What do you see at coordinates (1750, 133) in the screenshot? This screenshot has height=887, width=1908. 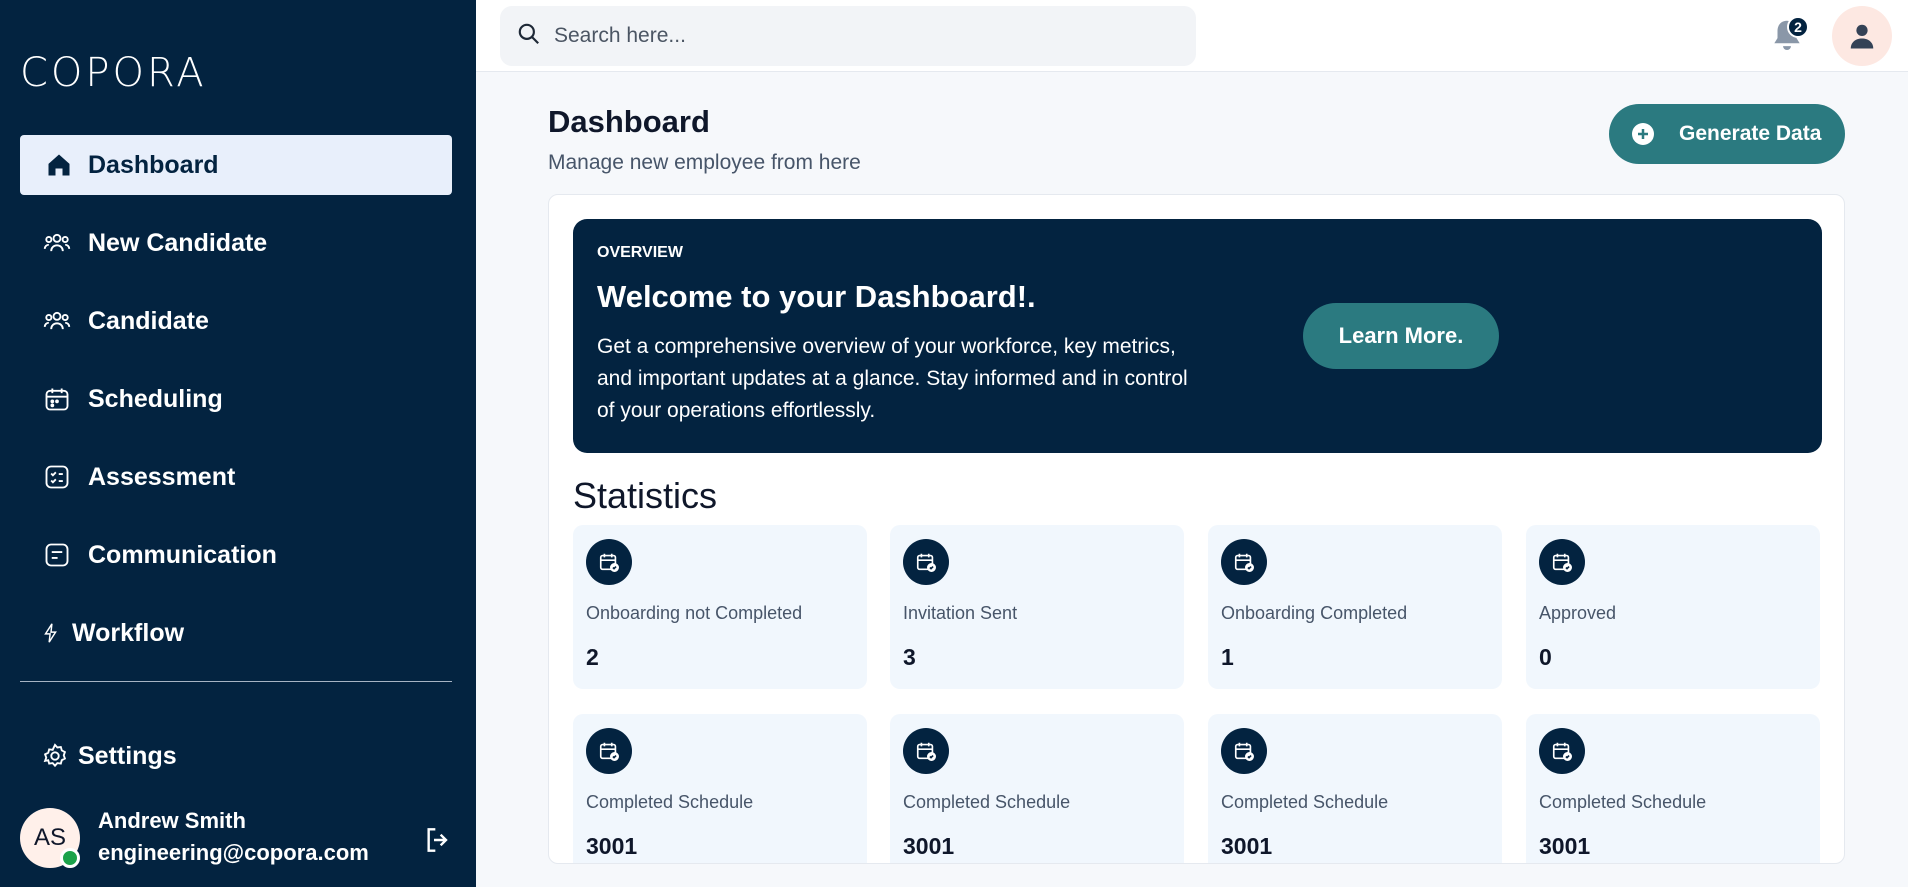 I see `generate-data-label: Generate Data` at bounding box center [1750, 133].